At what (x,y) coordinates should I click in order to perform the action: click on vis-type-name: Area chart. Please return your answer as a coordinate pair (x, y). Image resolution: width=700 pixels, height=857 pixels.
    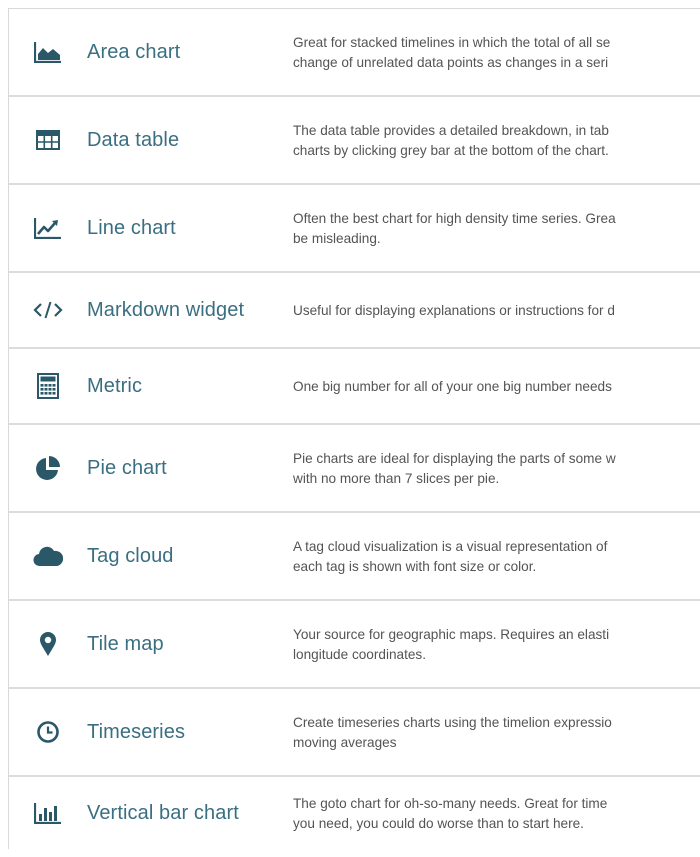
    Looking at the image, I should click on (134, 51).